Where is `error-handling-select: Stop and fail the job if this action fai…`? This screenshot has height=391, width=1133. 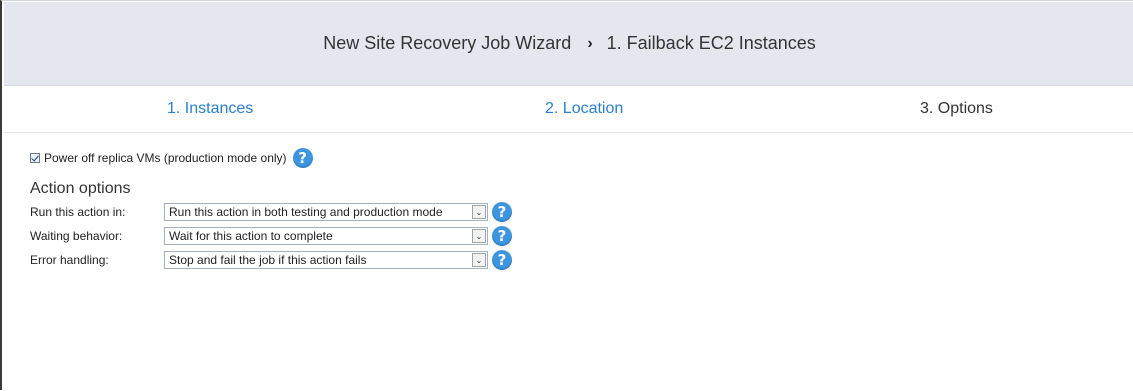 error-handling-select: Stop and fail the job if this action fai… is located at coordinates (326, 260).